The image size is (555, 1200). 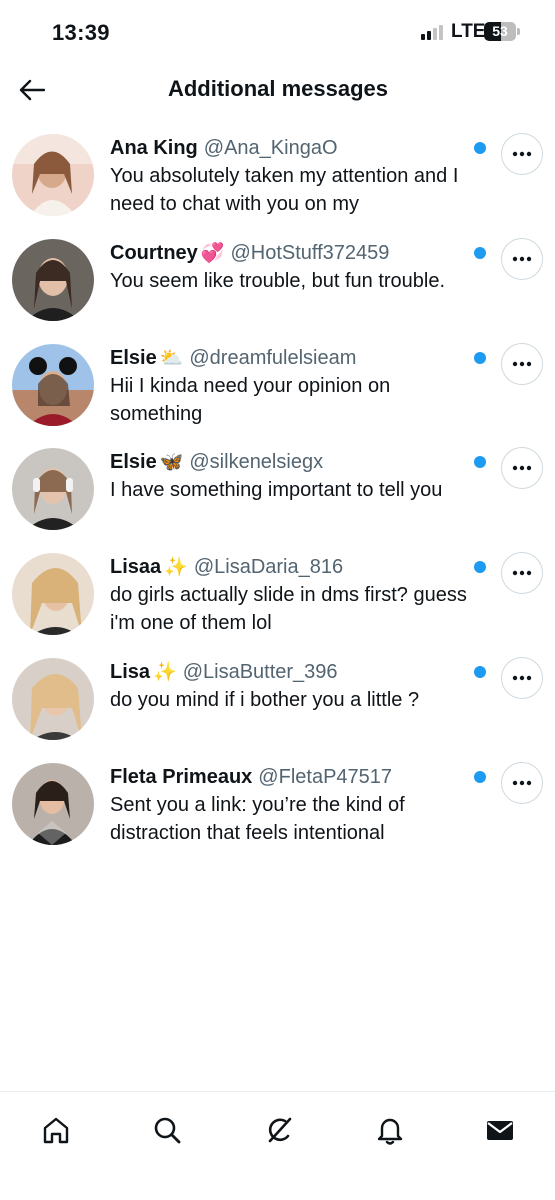 I want to click on sender-emoji: 💞, so click(x=212, y=252).